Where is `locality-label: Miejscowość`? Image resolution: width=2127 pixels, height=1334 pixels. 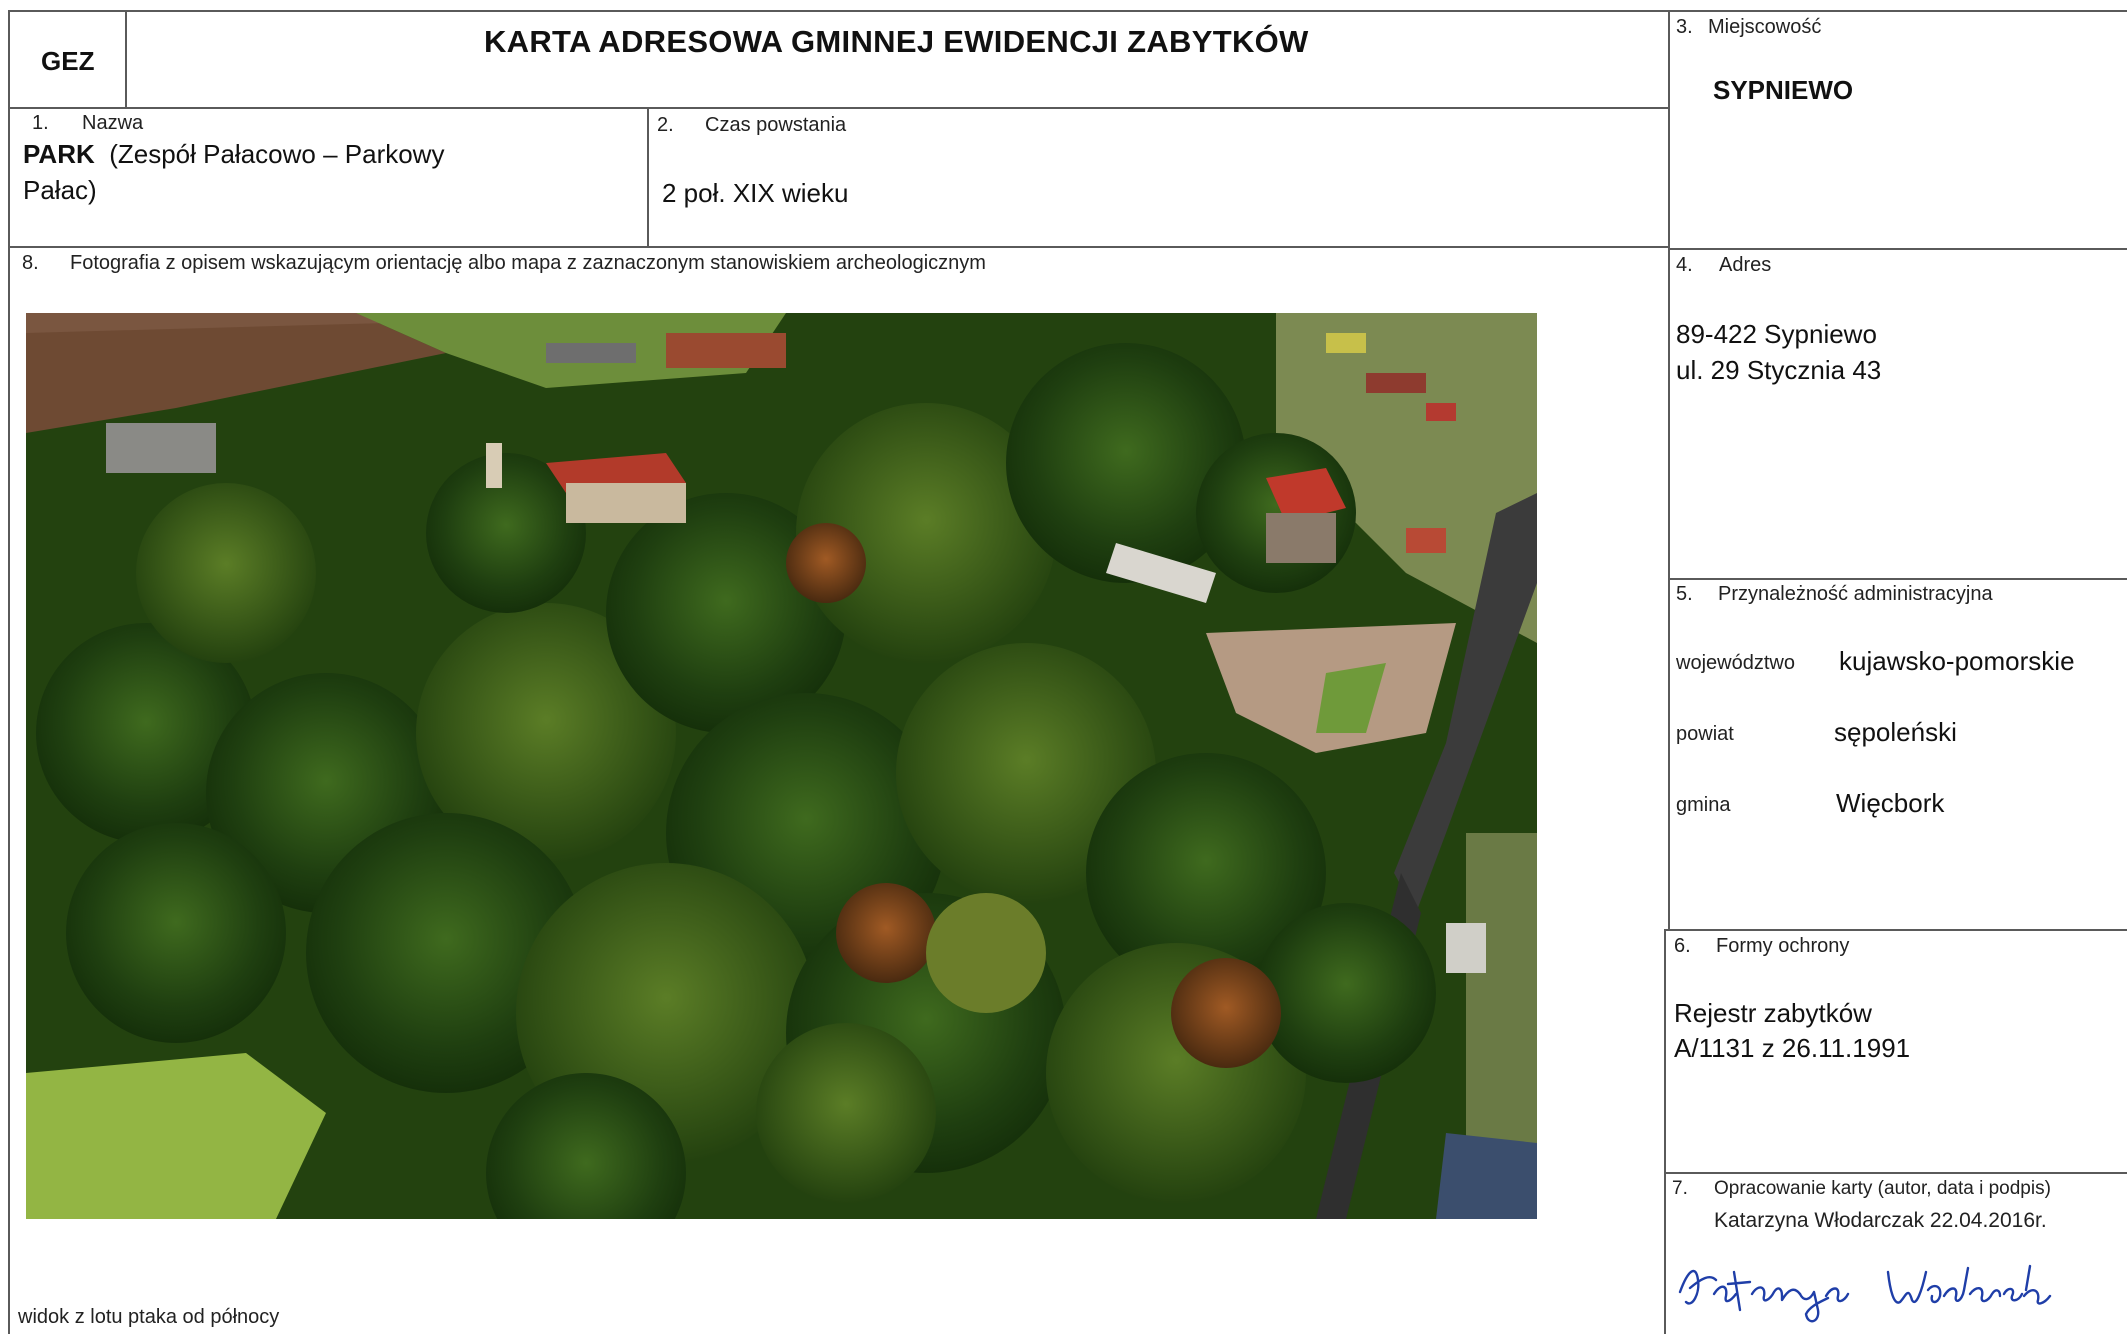 locality-label: Miejscowość is located at coordinates (1765, 27).